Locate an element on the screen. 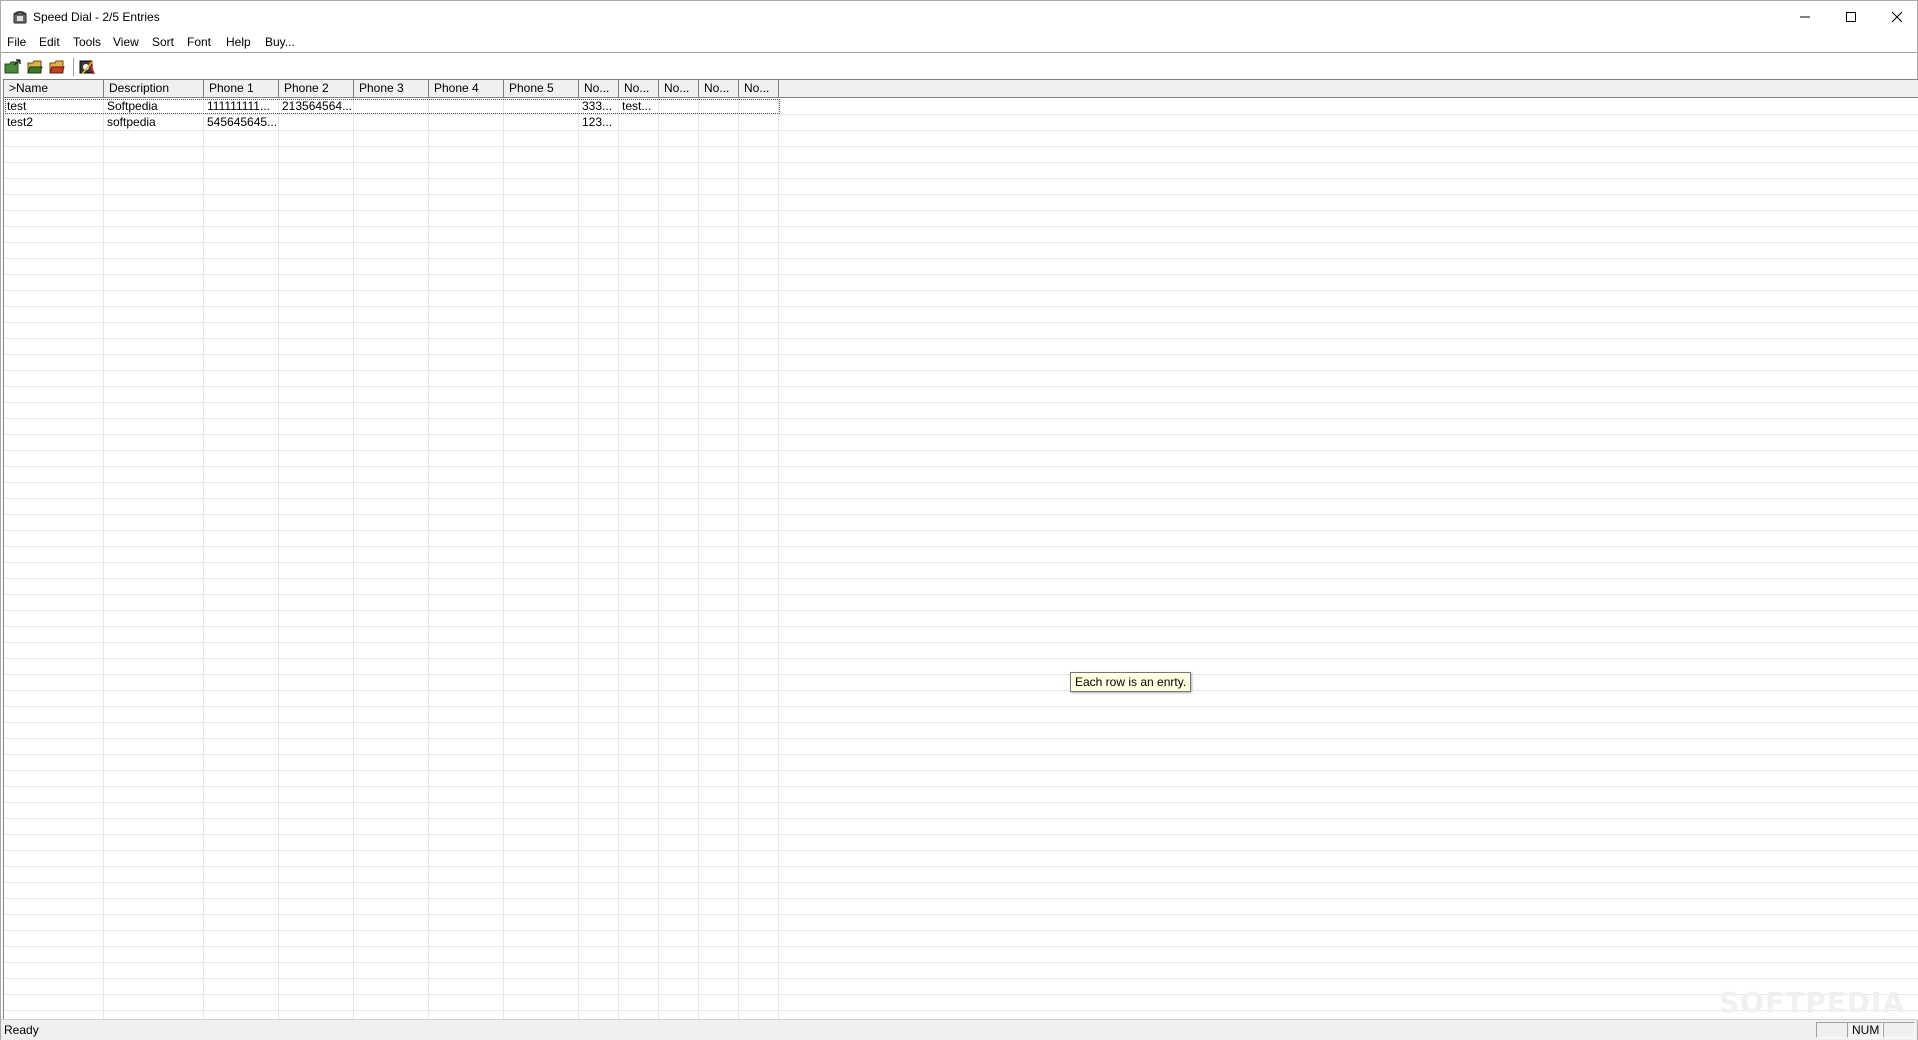  column-header: Phone 4 is located at coordinates (466, 88).